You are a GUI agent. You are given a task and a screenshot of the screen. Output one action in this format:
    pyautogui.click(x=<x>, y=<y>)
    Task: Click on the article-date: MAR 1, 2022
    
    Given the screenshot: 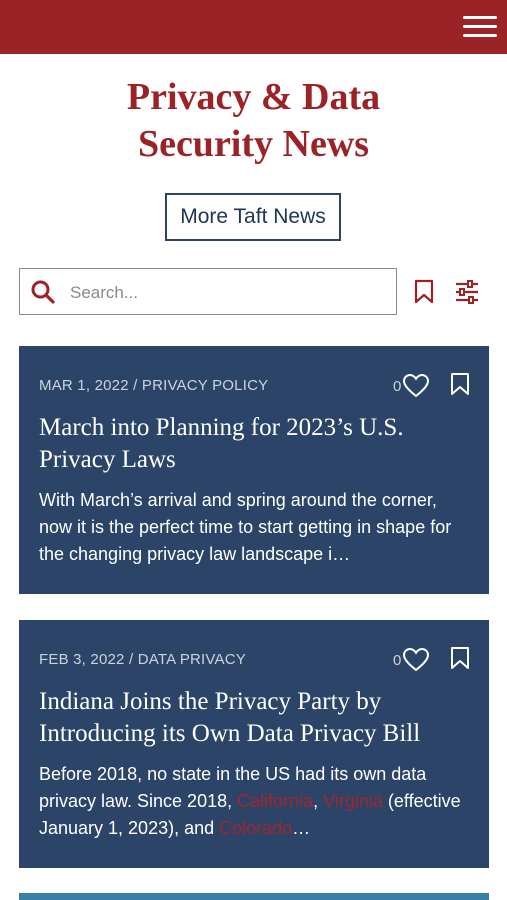 What is the action you would take?
    pyautogui.click(x=84, y=385)
    